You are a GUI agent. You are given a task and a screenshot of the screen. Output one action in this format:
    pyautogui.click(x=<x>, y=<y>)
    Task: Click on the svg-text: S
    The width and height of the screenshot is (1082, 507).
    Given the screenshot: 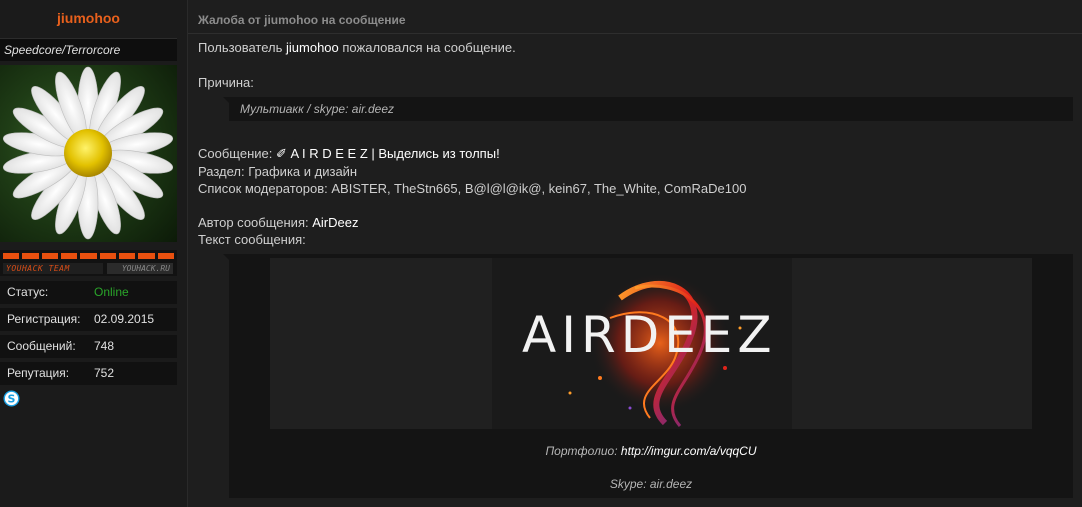 What is the action you would take?
    pyautogui.click(x=12, y=399)
    